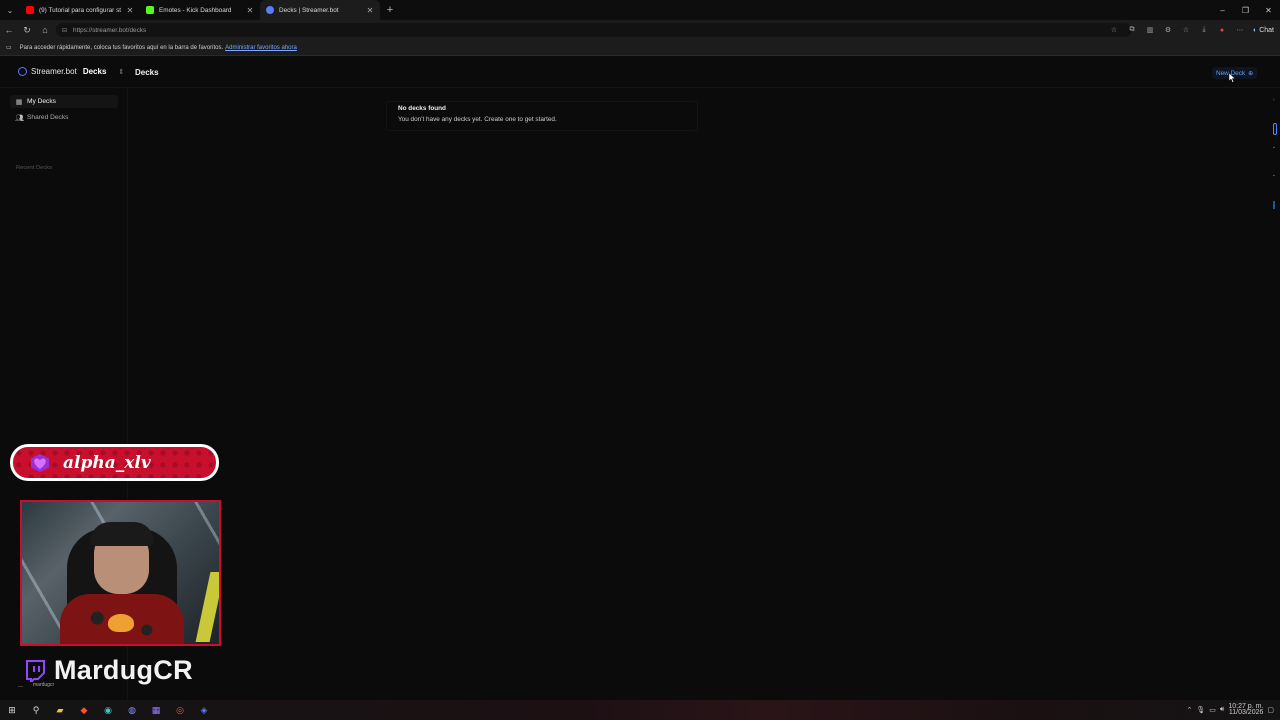  What do you see at coordinates (10, 10) in the screenshot?
I see `tab-search-icon: ⌄` at bounding box center [10, 10].